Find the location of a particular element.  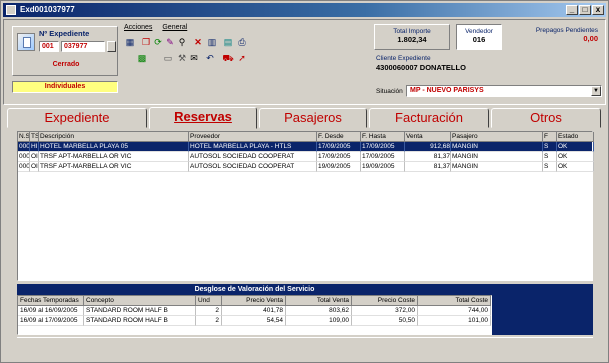

cell-nsv: 0001 is located at coordinates (24, 147).